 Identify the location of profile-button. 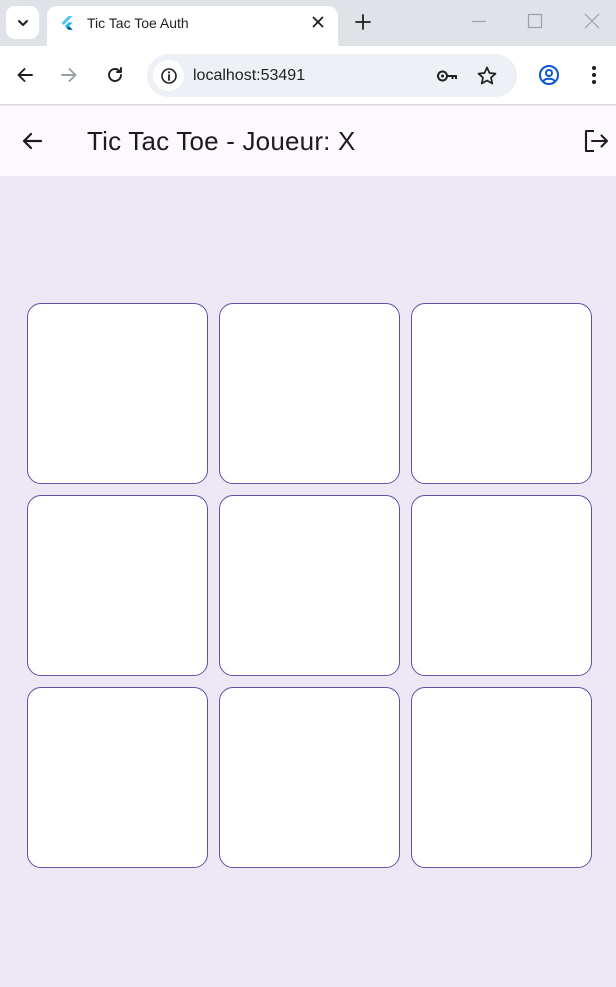
(549, 75).